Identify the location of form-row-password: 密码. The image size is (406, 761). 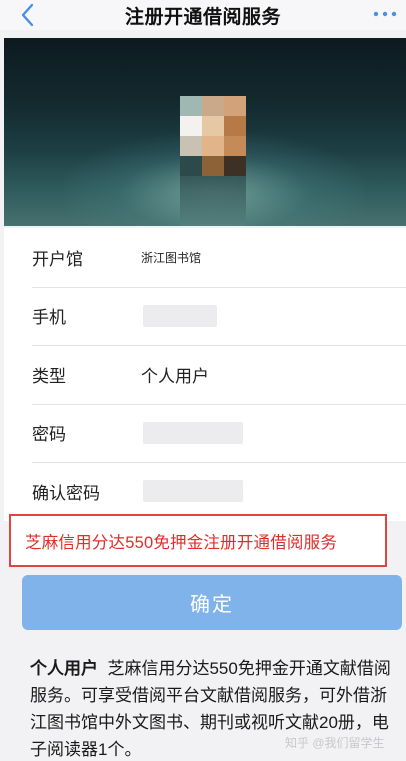
(205, 433).